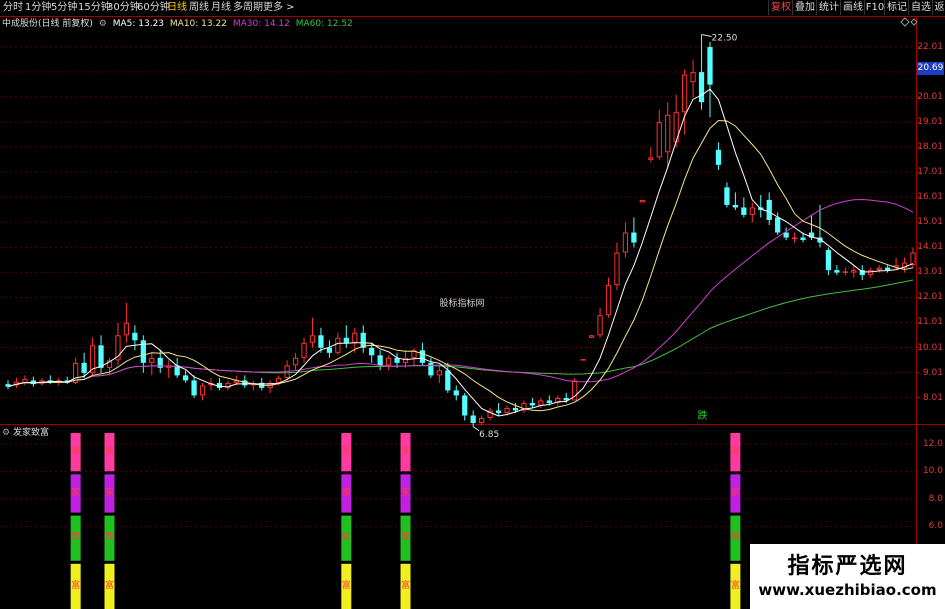  Describe the element at coordinates (935, 498) in the screenshot. I see `indicator-tick-label: 8.0` at that location.